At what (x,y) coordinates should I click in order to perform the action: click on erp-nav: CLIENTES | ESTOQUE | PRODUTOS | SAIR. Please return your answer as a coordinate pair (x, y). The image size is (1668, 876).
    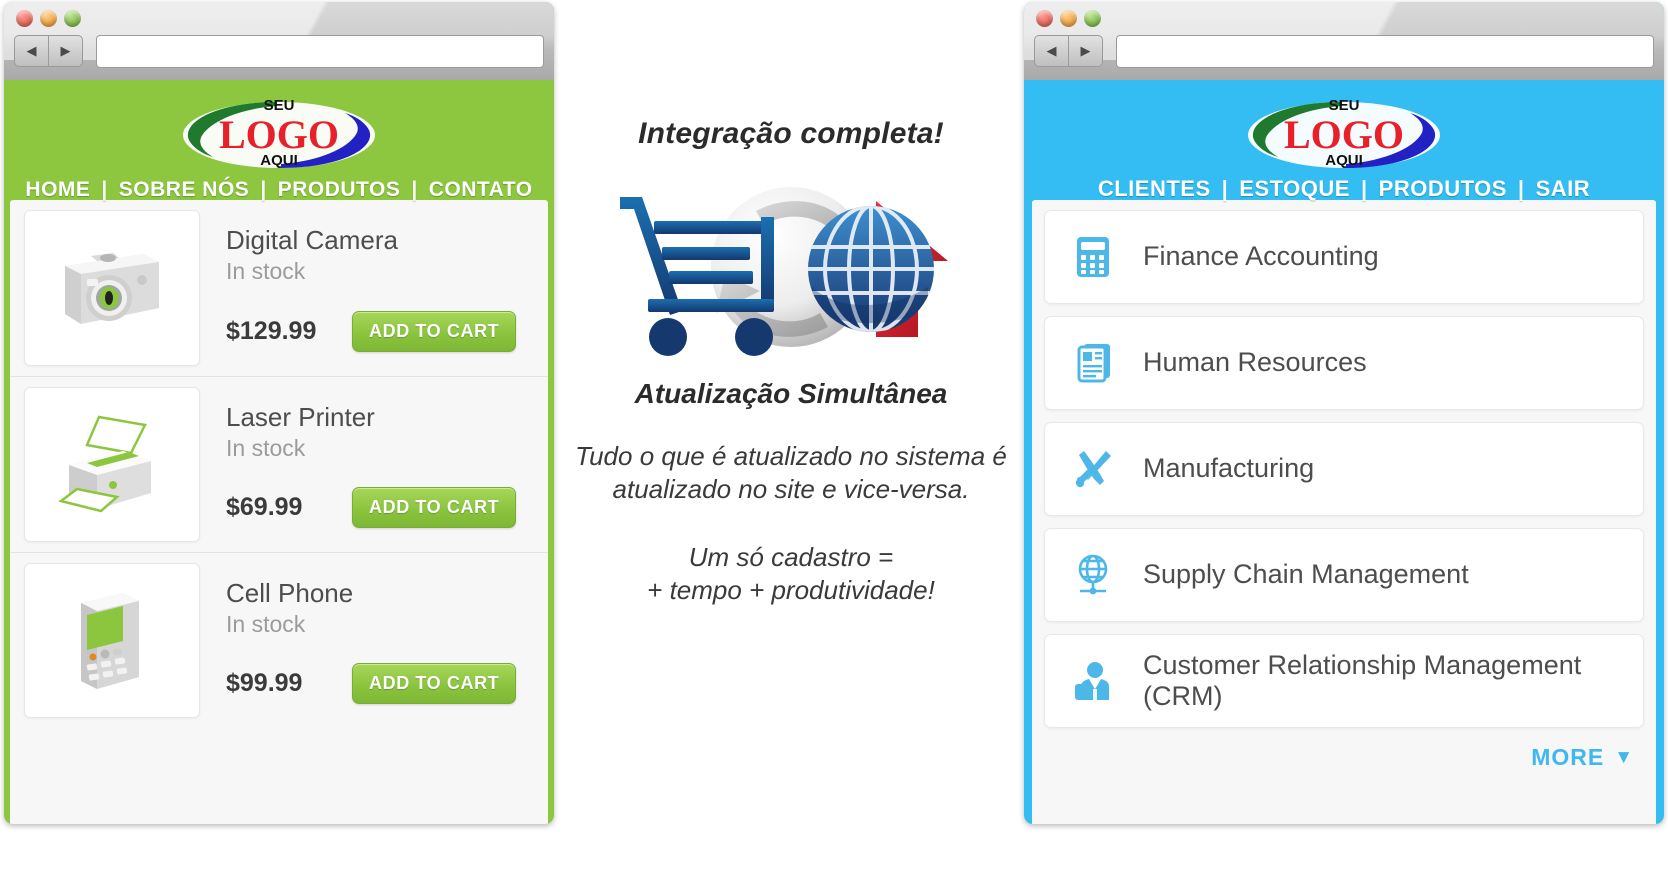
    Looking at the image, I should click on (1344, 189).